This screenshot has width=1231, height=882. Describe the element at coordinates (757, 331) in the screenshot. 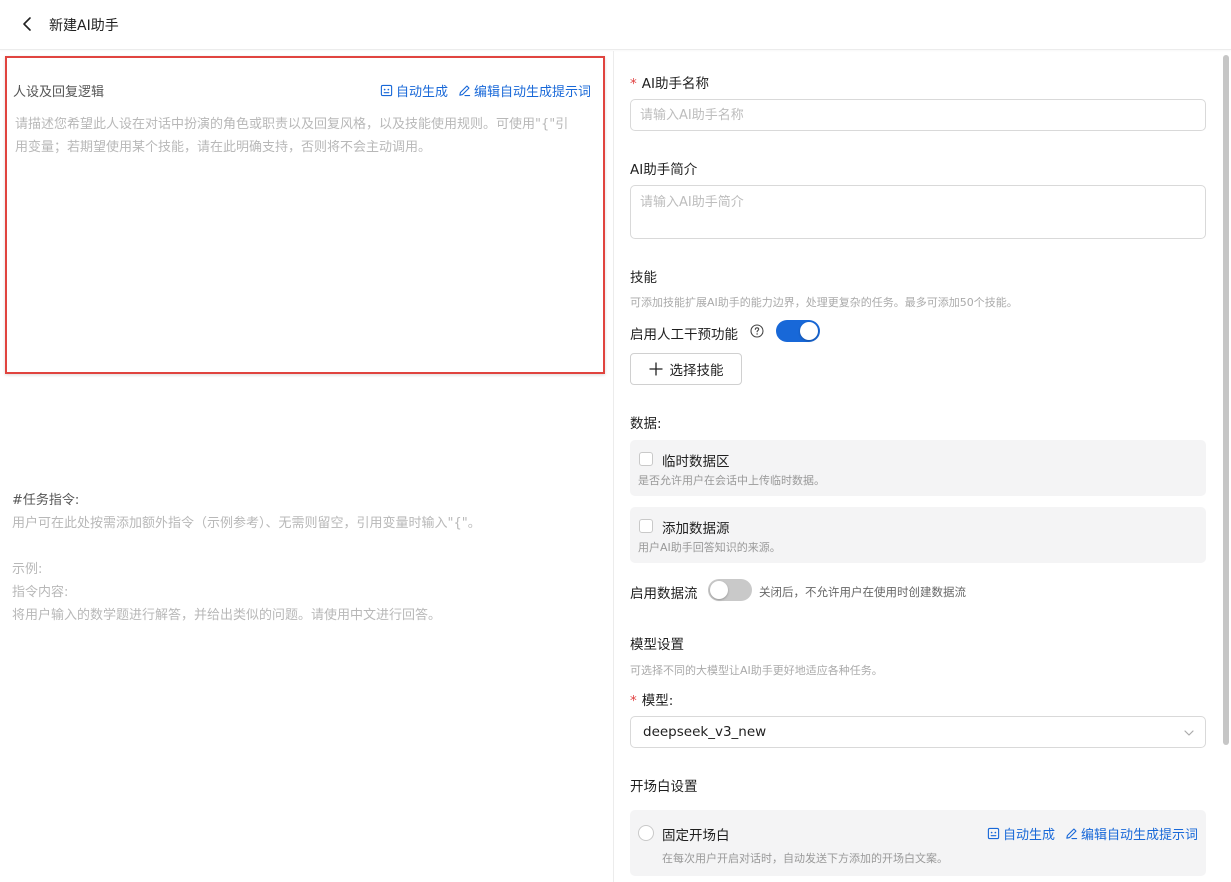

I see `help-circle-icon` at that location.